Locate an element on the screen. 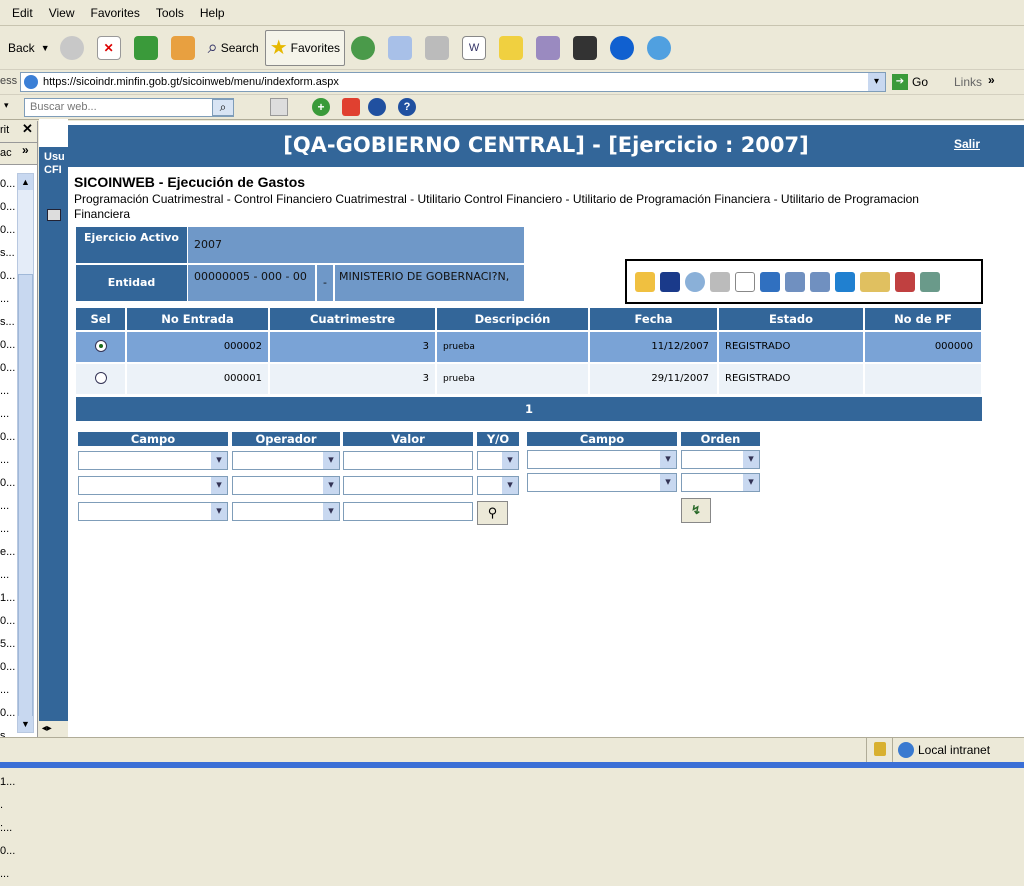 The height and width of the screenshot is (886, 1024). row-radio is located at coordinates (100, 378).